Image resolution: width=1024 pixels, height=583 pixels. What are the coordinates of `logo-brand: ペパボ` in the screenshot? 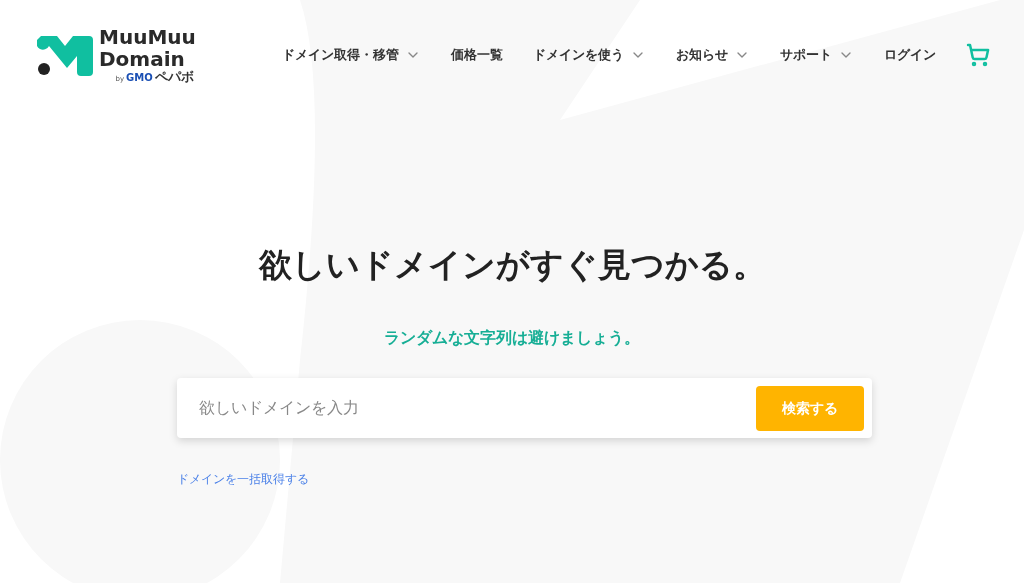 It's located at (174, 77).